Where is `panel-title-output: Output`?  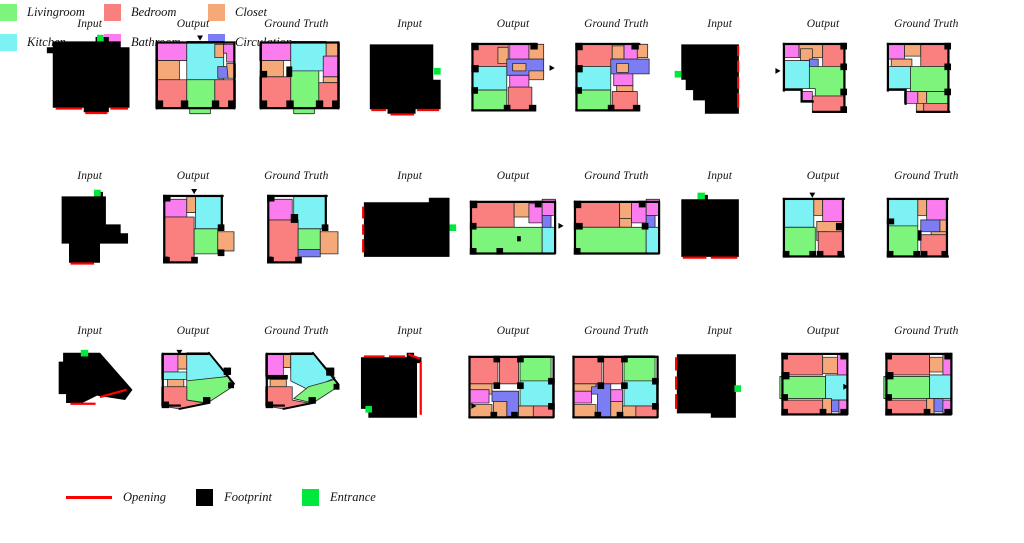 panel-title-output: Output is located at coordinates (193, 176).